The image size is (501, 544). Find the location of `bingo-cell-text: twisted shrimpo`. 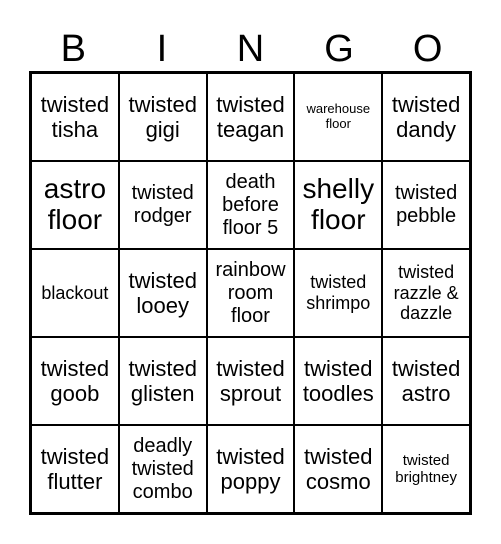

bingo-cell-text: twisted shrimpo is located at coordinates (338, 292).